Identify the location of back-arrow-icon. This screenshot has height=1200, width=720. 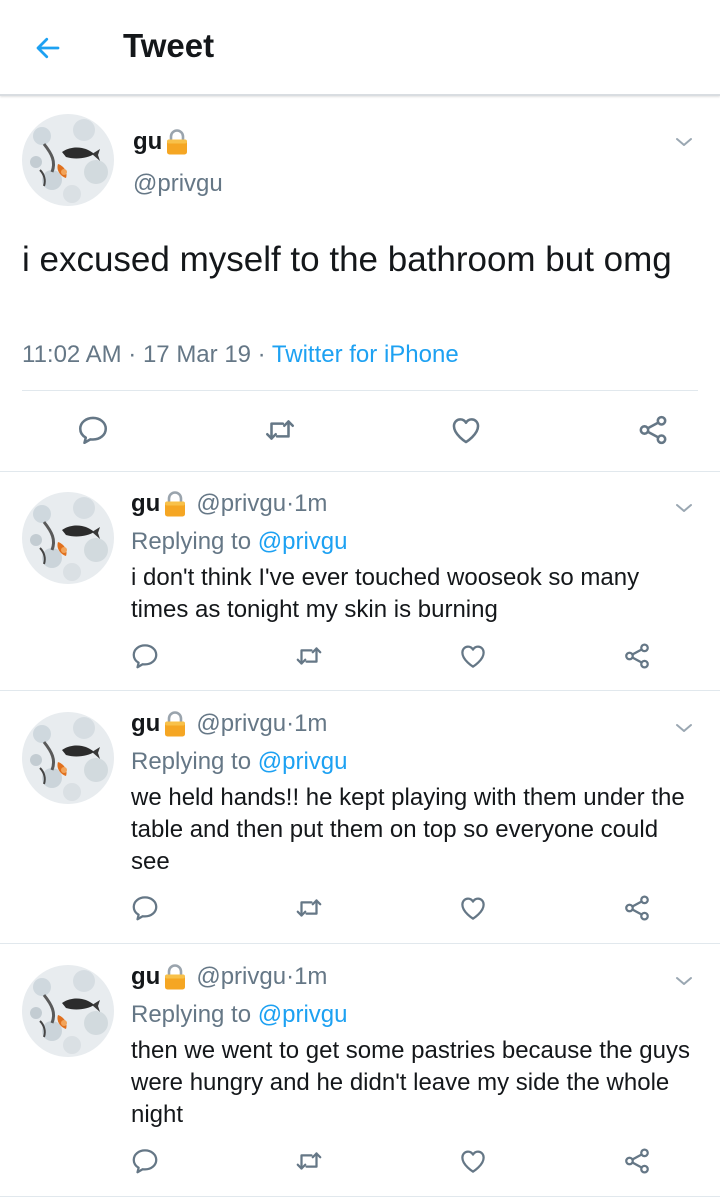
(48, 48).